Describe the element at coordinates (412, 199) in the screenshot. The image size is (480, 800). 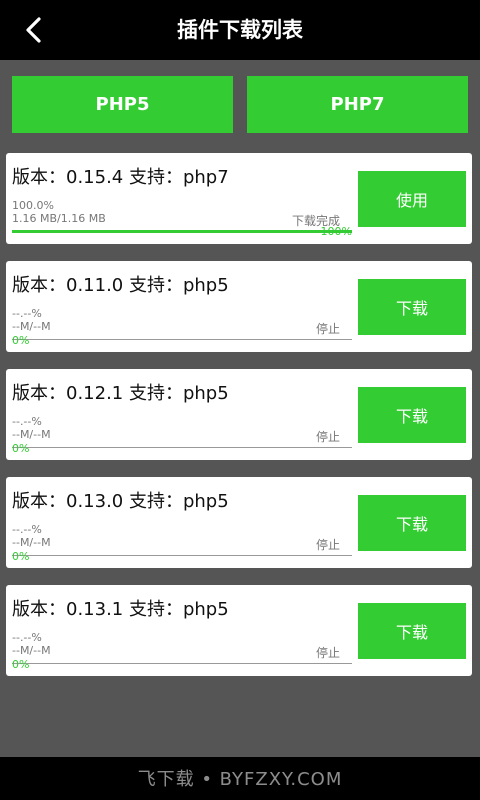
I see `use-button: 使用` at that location.